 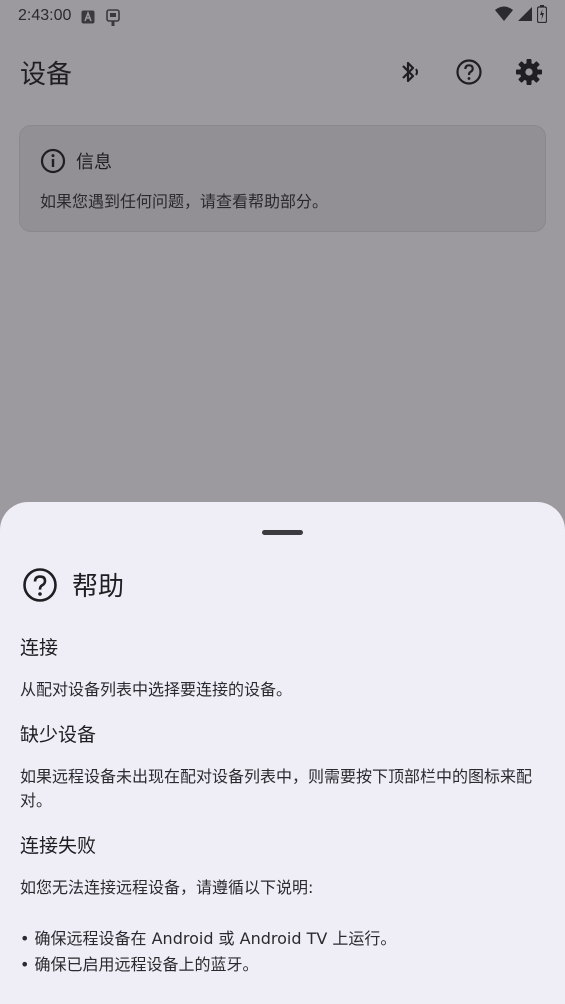 What do you see at coordinates (45, 15) in the screenshot?
I see `status-time: 2:43:00` at bounding box center [45, 15].